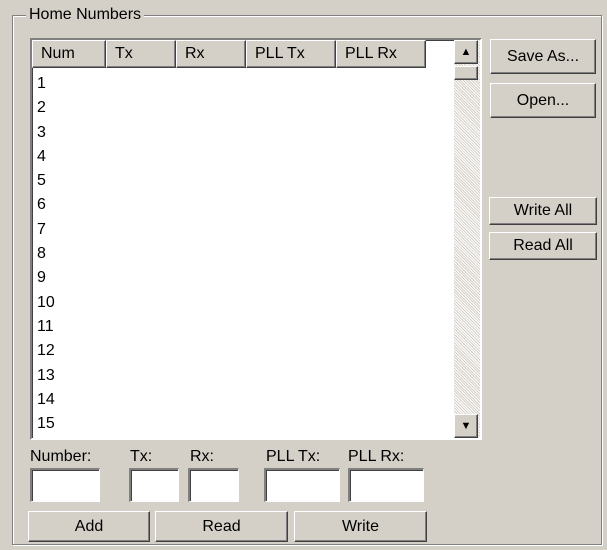 This screenshot has width=607, height=550. Describe the element at coordinates (154, 485) in the screenshot. I see `tx-field` at that location.